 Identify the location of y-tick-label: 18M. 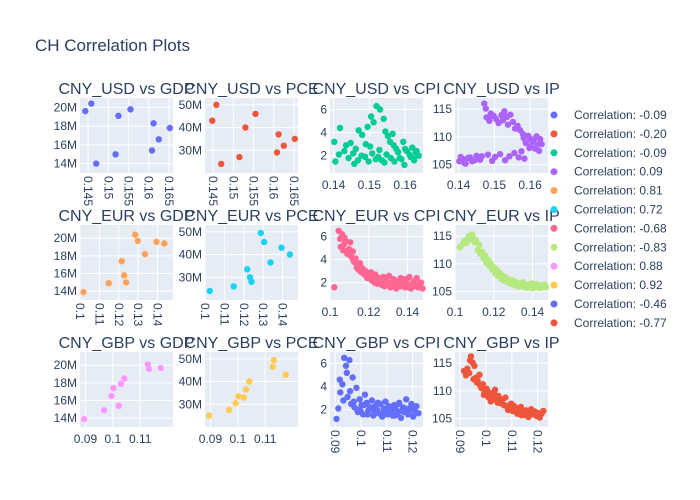
(65, 383).